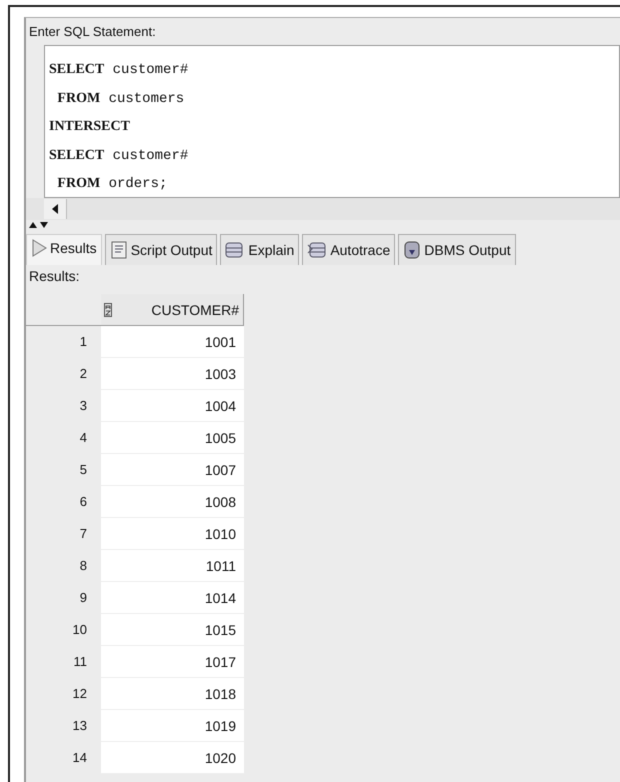  What do you see at coordinates (83, 470) in the screenshot?
I see `row-number: 5` at bounding box center [83, 470].